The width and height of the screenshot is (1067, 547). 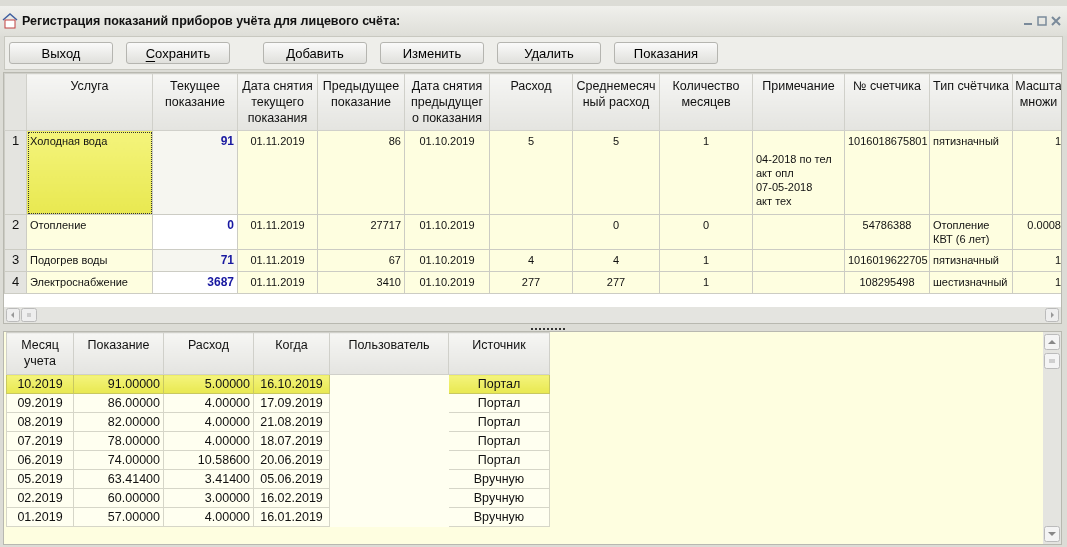 What do you see at coordinates (971, 102) in the screenshot?
I see `column-header: Тип счётчика` at bounding box center [971, 102].